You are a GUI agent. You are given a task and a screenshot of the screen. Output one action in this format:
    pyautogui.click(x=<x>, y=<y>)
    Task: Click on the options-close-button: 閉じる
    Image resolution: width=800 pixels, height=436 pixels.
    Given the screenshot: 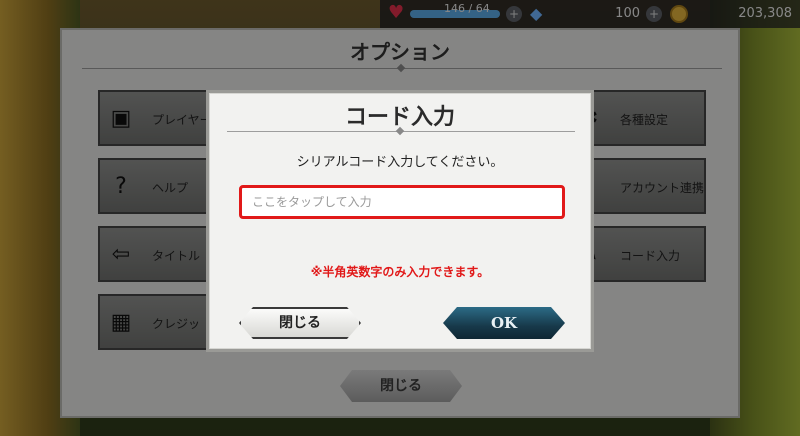 What is the action you would take?
    pyautogui.click(x=401, y=386)
    